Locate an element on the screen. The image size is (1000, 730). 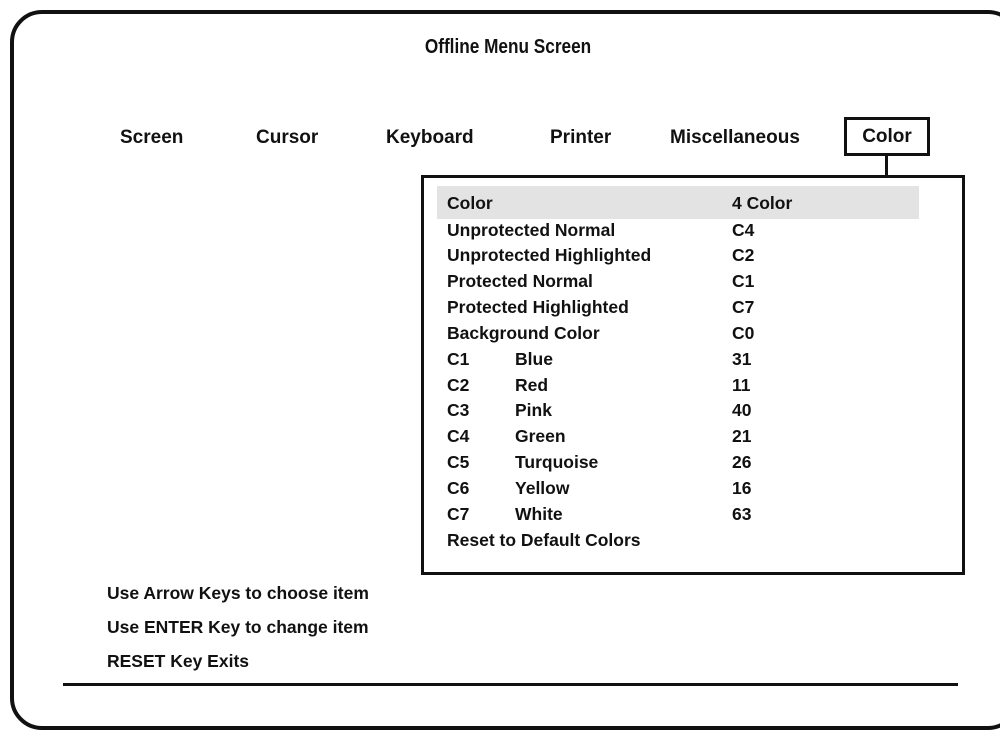
item-label: Protected Normal is located at coordinates (520, 281).